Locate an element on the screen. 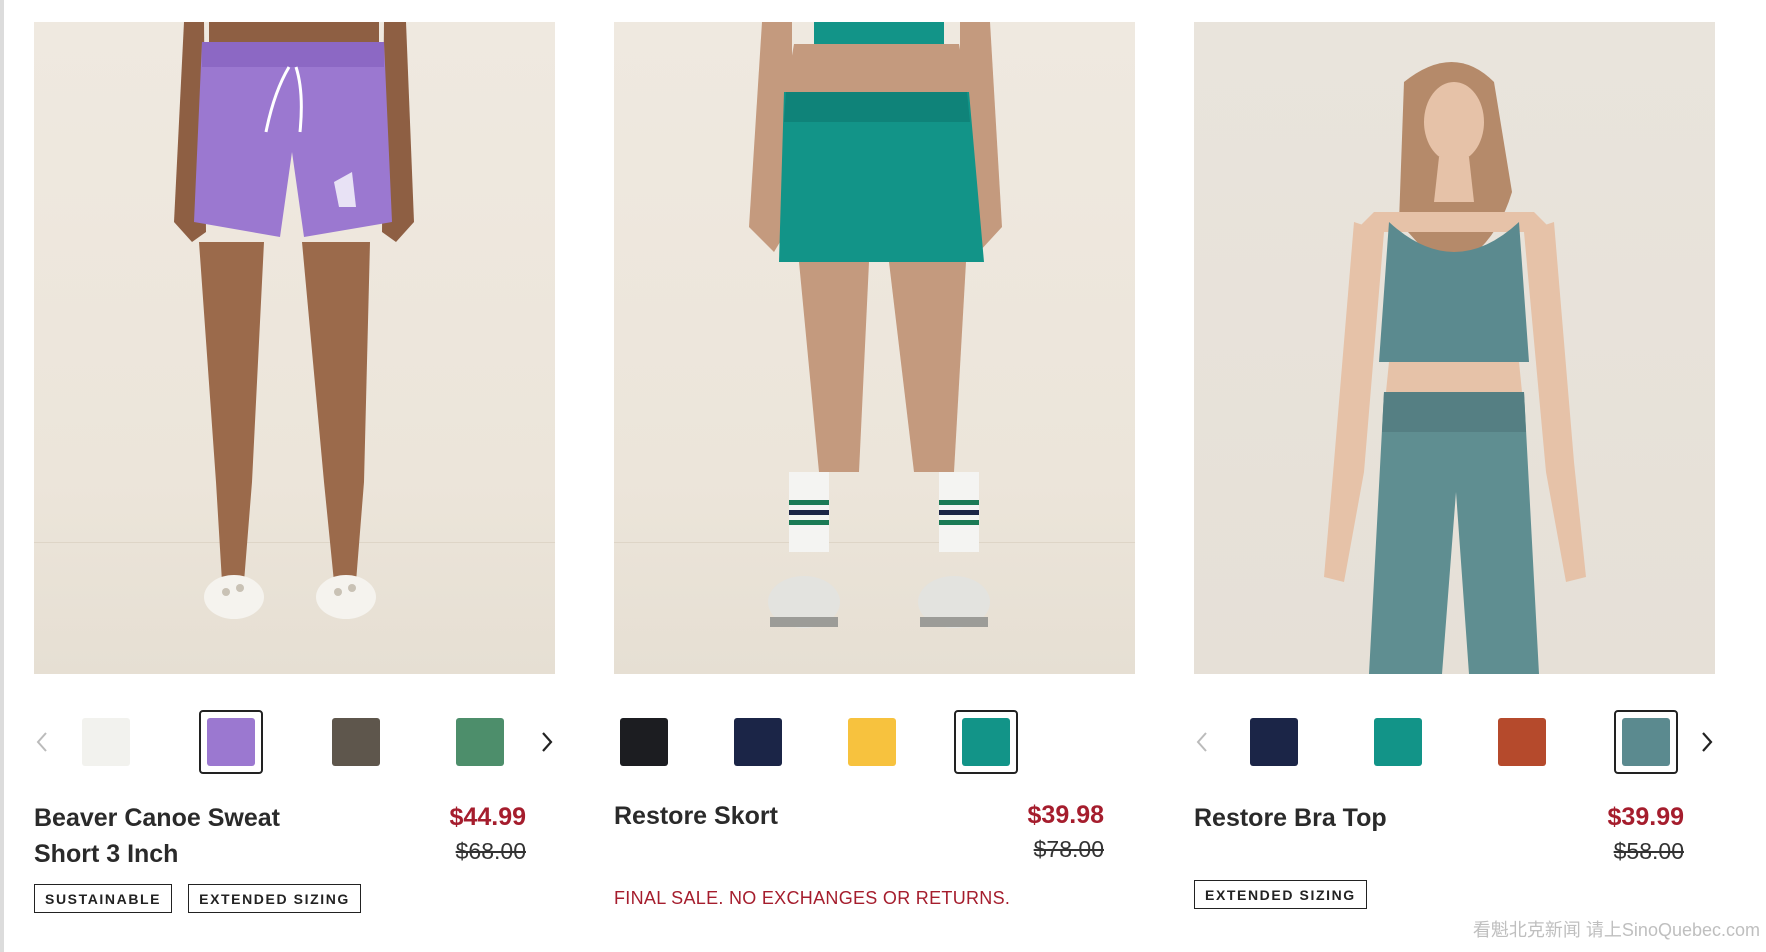 The image size is (1766, 952). price-block: $39.99 $58.00 is located at coordinates (1646, 834).